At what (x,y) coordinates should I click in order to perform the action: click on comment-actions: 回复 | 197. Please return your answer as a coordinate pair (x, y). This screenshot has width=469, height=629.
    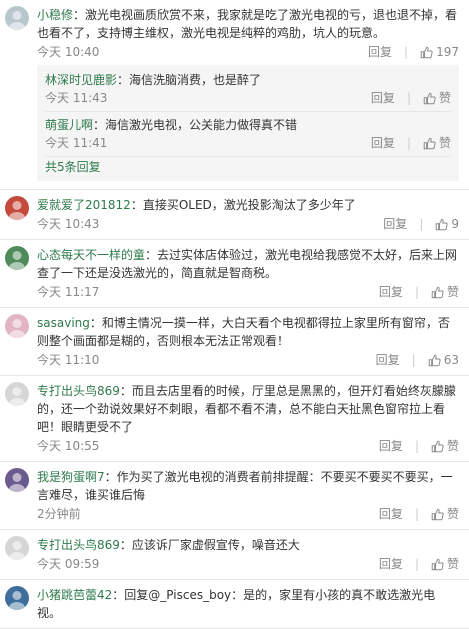
    Looking at the image, I should click on (413, 52).